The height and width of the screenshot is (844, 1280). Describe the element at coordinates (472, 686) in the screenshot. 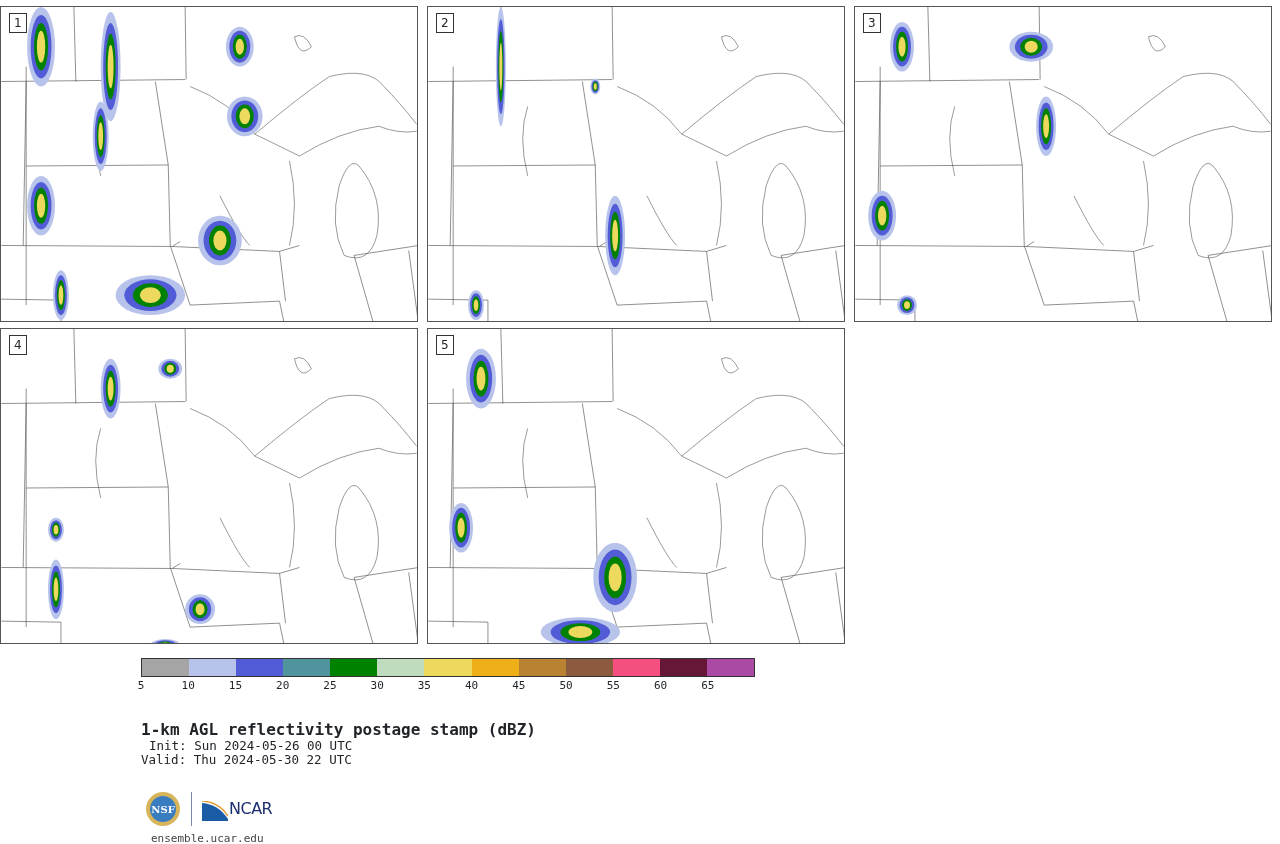

I see `colorbar-tick-label: 40` at that location.